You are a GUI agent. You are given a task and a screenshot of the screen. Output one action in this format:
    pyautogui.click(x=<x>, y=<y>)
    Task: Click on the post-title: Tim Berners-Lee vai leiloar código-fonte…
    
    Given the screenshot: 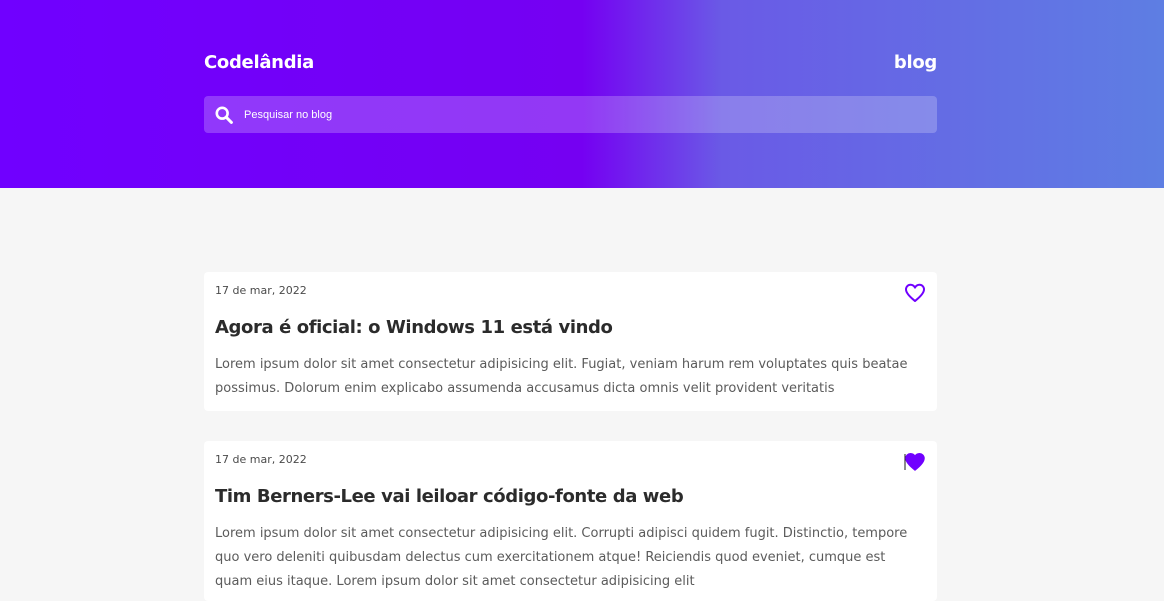 What is the action you would take?
    pyautogui.click(x=449, y=496)
    